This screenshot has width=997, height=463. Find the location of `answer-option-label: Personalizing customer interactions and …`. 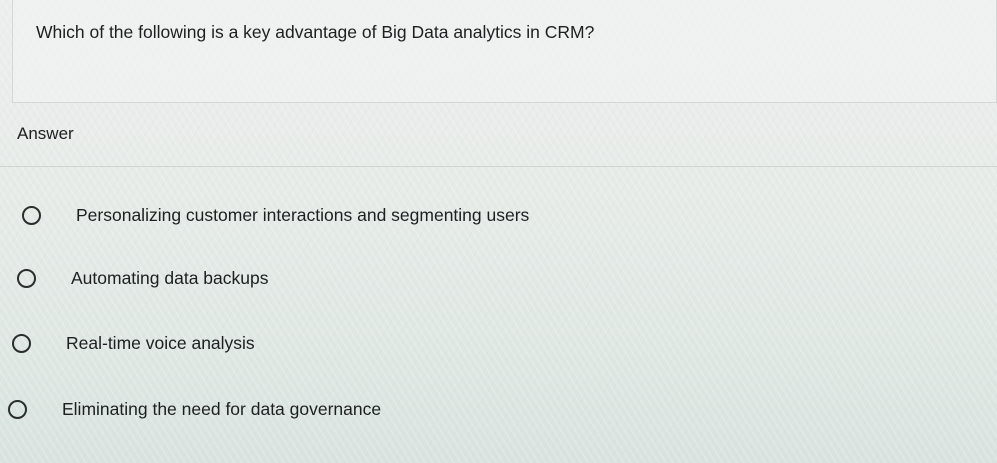

answer-option-label: Personalizing customer interactions and … is located at coordinates (302, 215).